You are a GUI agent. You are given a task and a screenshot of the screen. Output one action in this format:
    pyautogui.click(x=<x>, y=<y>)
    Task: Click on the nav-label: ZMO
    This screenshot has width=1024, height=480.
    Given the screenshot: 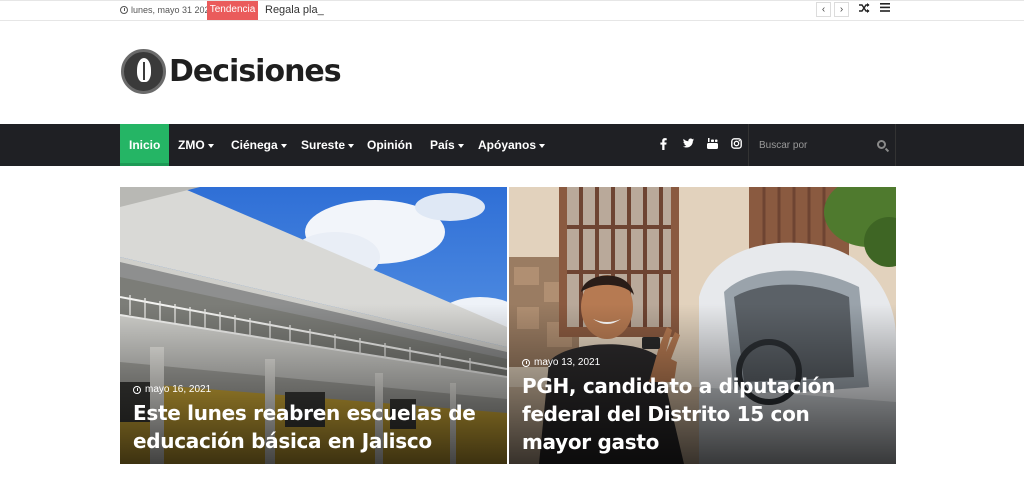 What is the action you would take?
    pyautogui.click(x=191, y=145)
    